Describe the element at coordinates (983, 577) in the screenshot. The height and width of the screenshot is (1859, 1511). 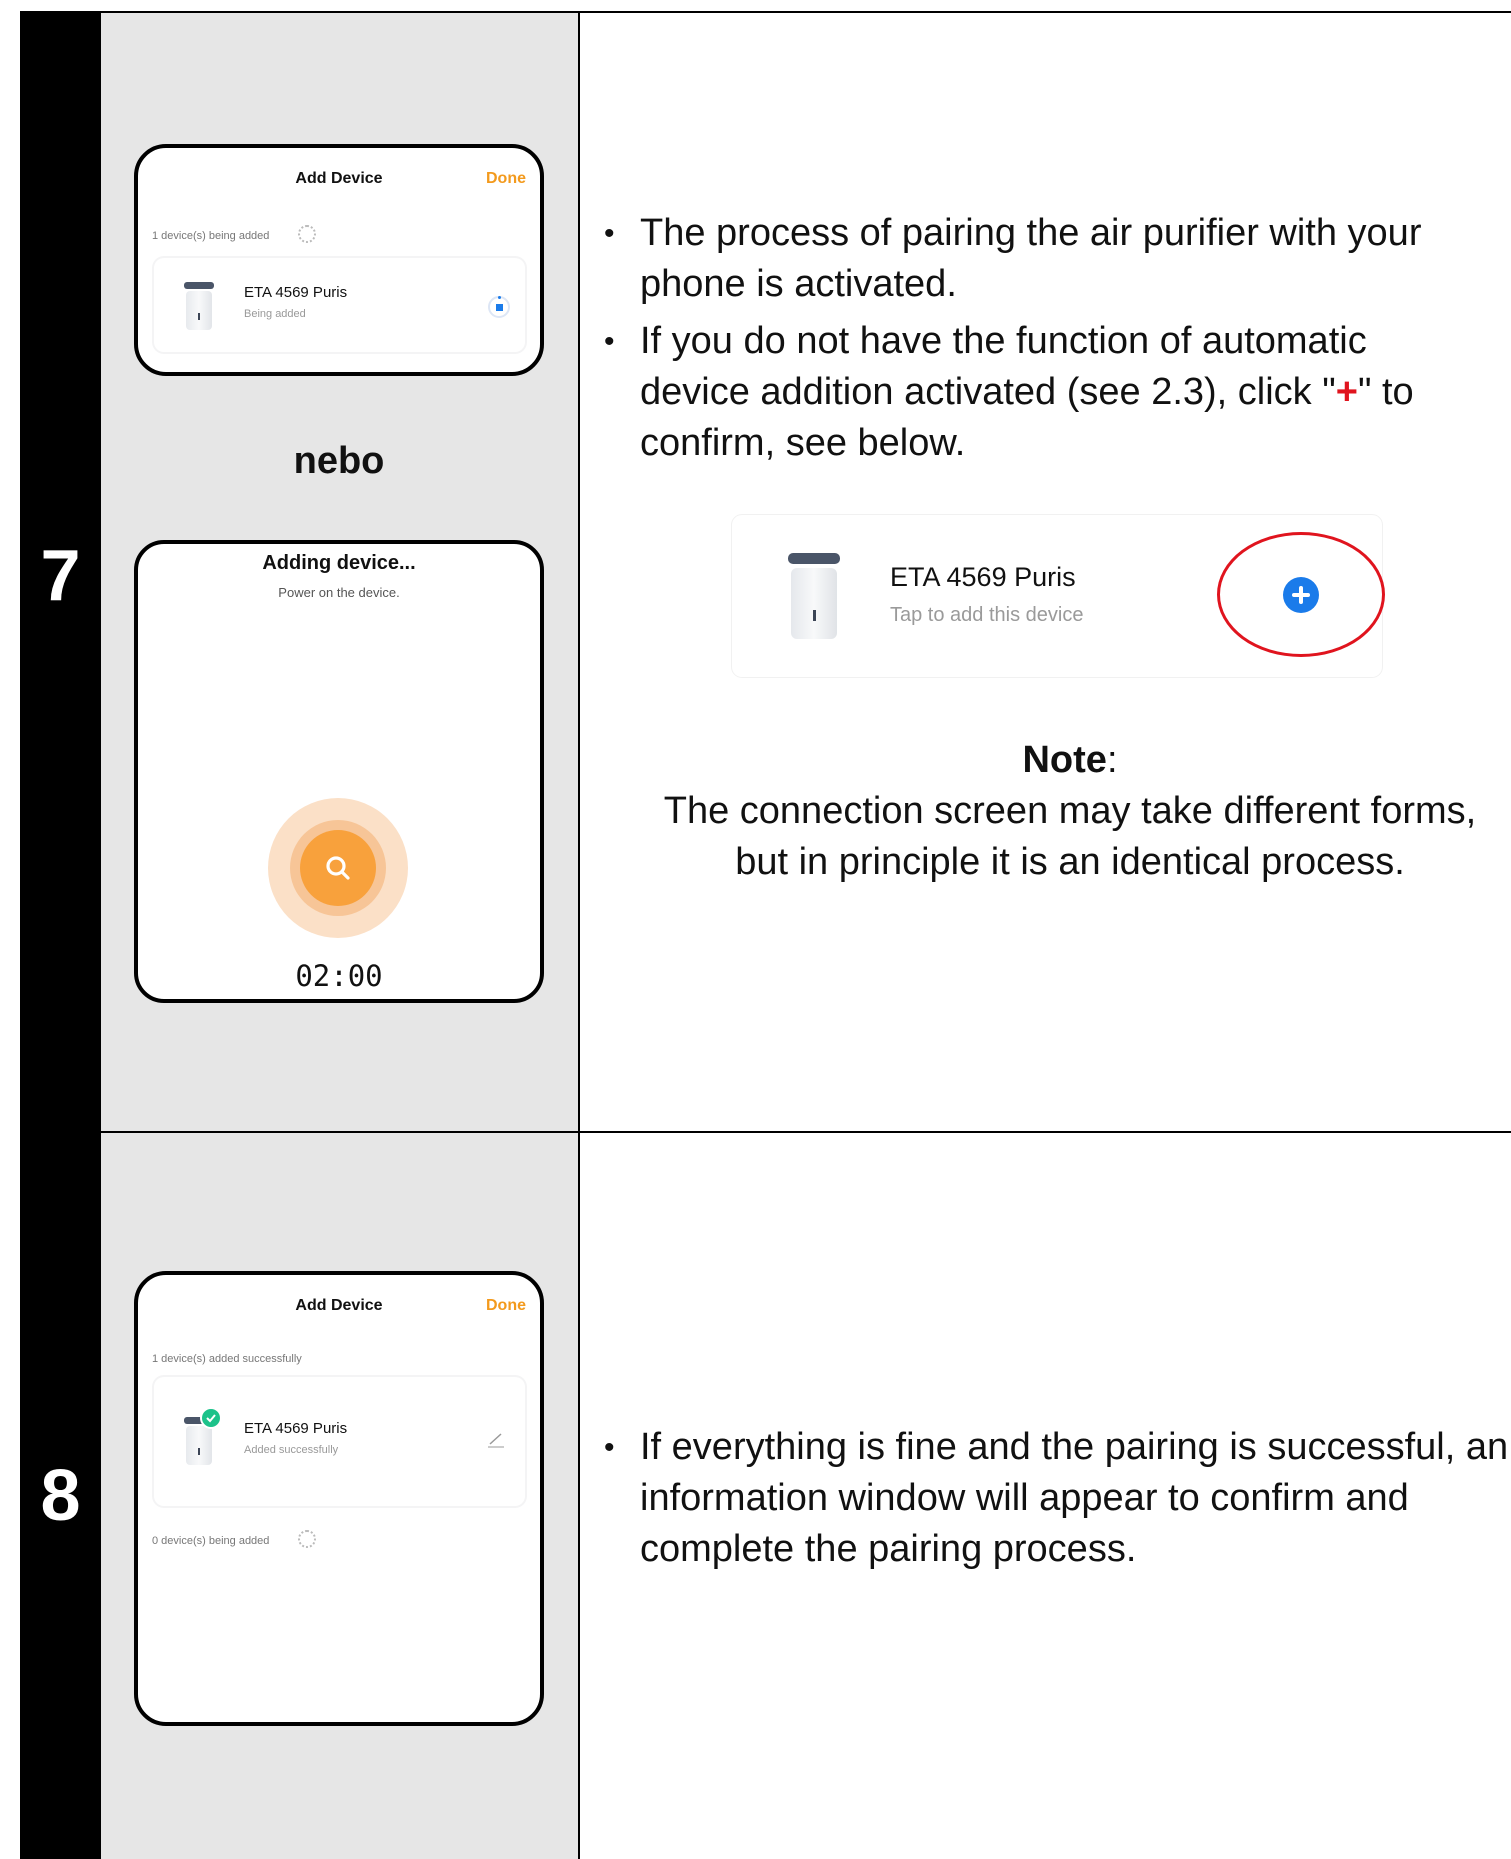
I see `example-device-name: ETA 4569 Puris` at that location.